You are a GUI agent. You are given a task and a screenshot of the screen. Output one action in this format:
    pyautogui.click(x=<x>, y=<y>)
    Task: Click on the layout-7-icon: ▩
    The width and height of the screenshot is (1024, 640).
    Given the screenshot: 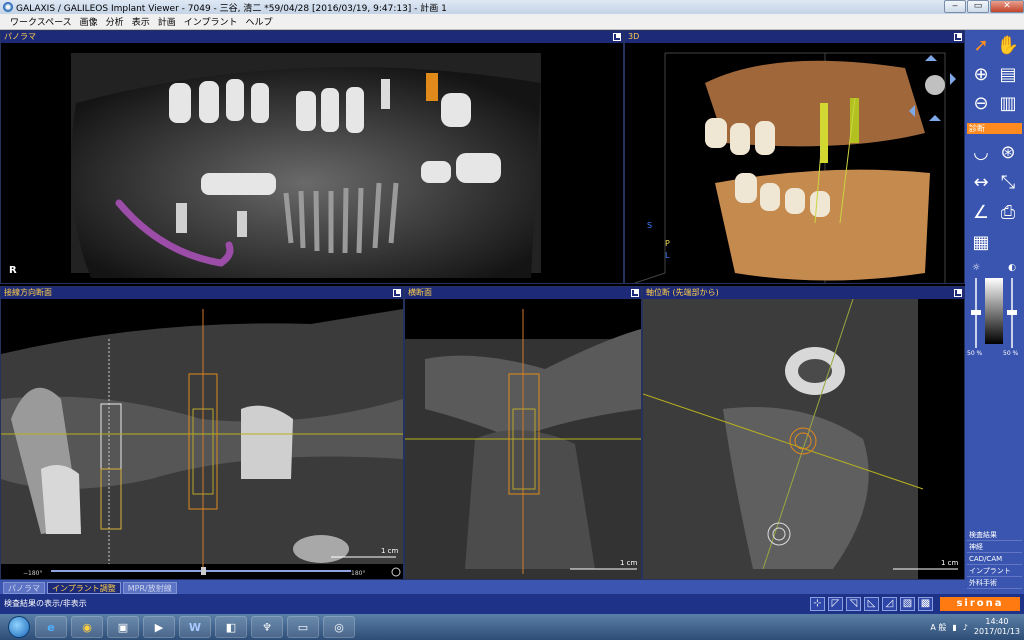 What is the action you would take?
    pyautogui.click(x=925, y=604)
    